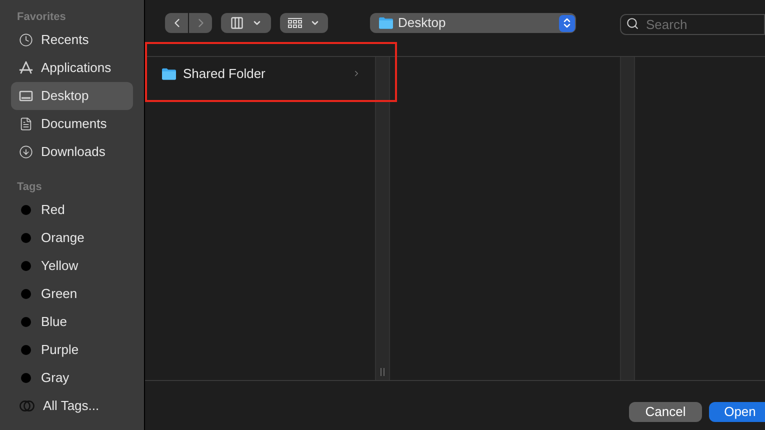  I want to click on sidebar-item: Documents, so click(72, 124).